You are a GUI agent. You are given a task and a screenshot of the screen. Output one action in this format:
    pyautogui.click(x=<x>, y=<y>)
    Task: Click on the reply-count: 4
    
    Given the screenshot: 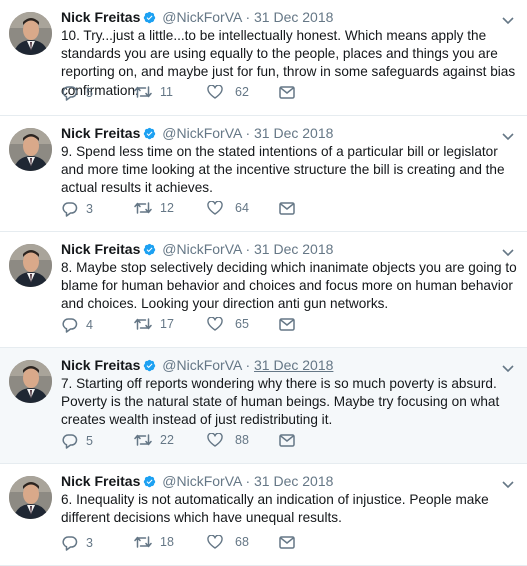 What is the action you would take?
    pyautogui.click(x=89, y=325)
    